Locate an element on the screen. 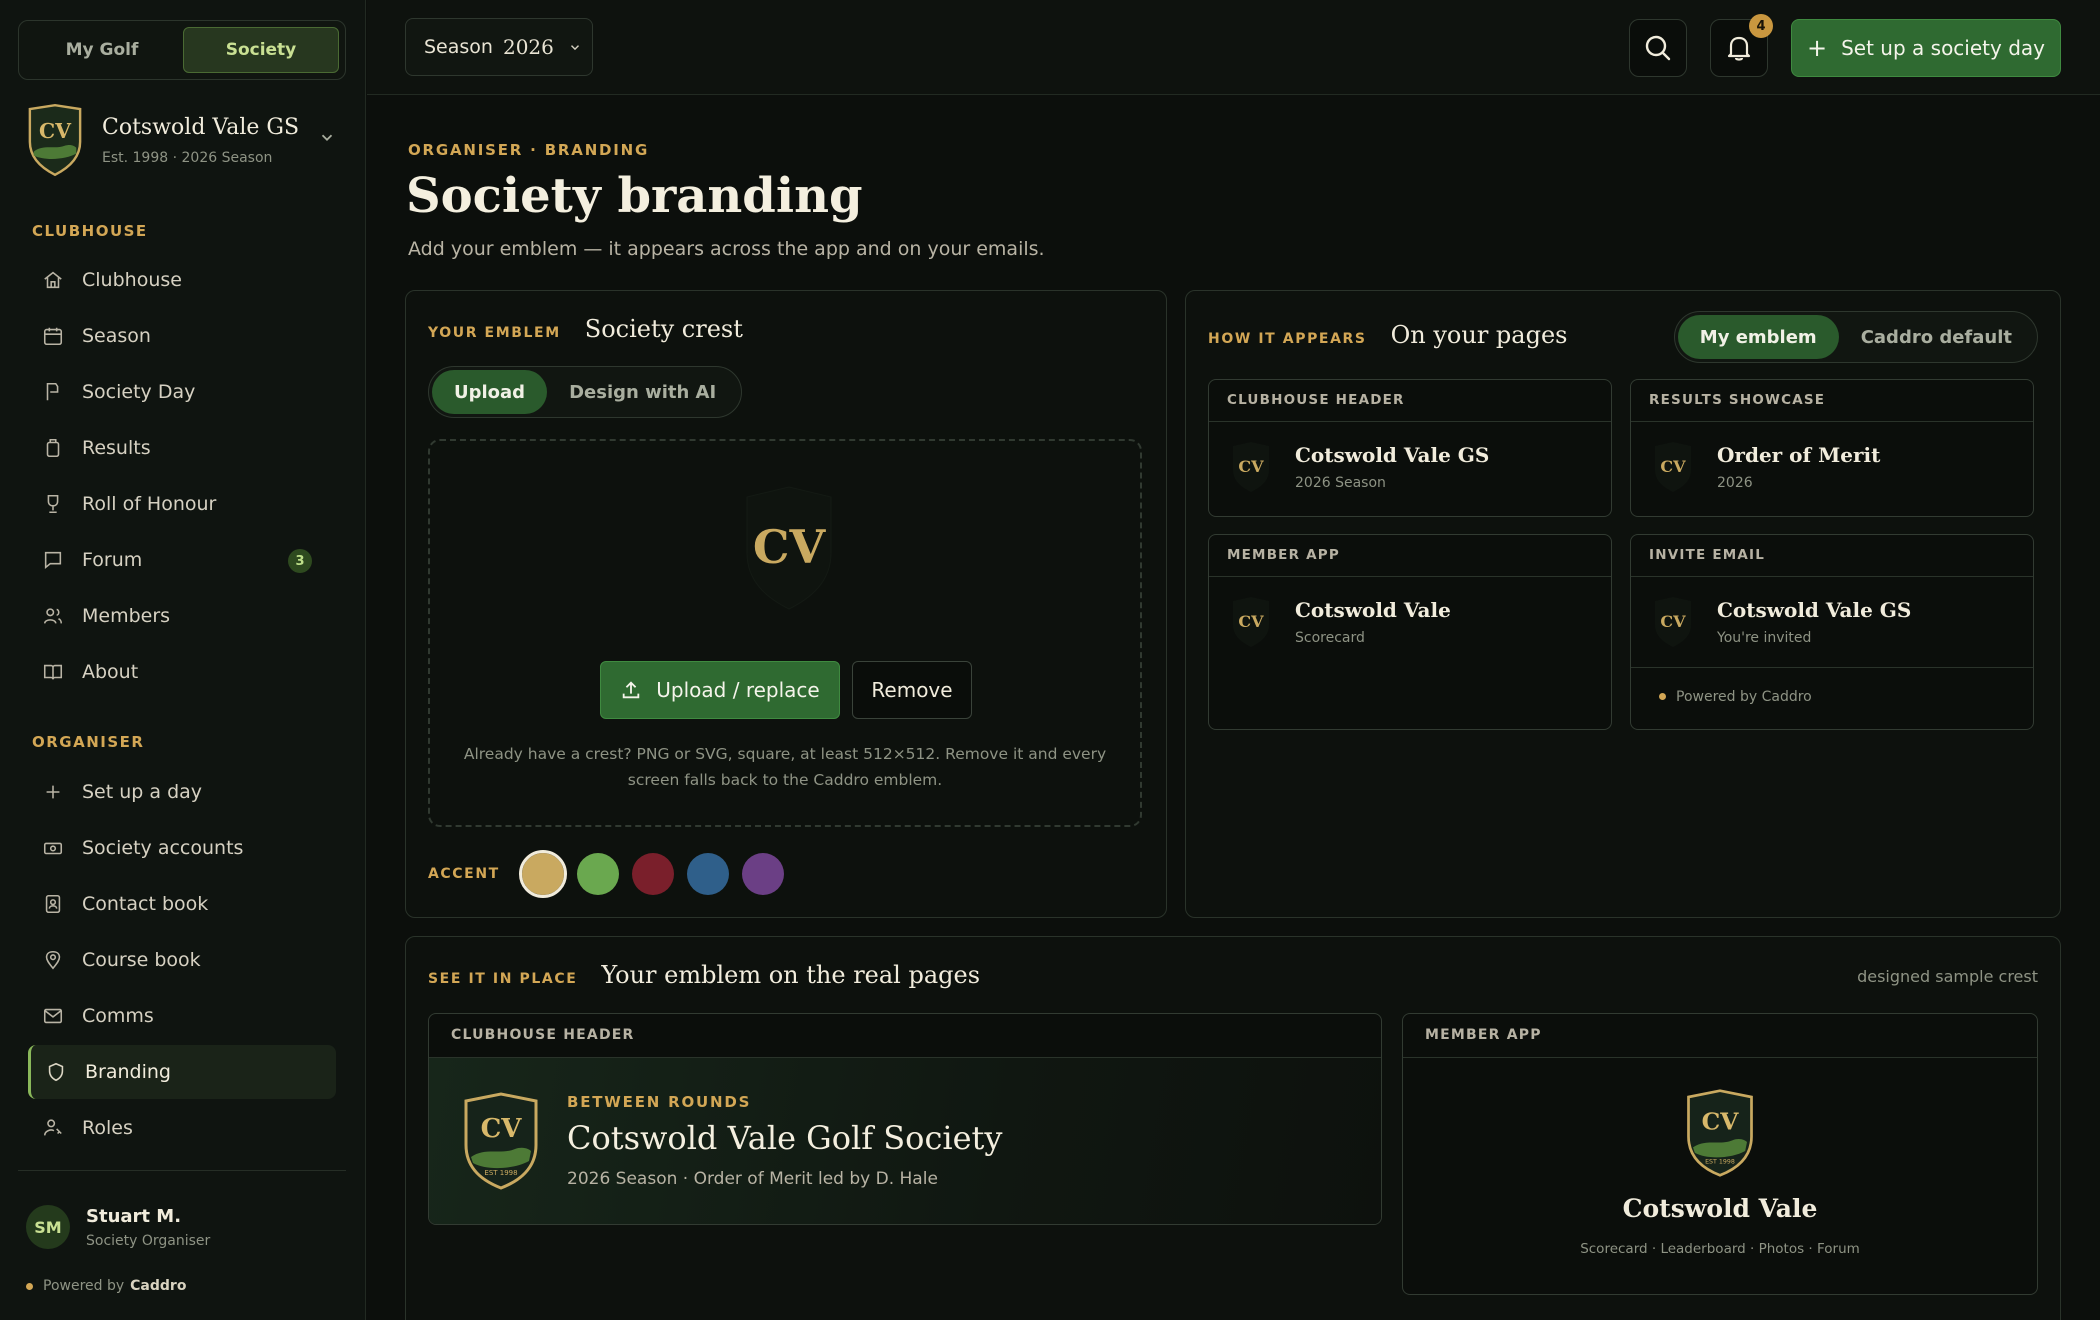 This screenshot has width=2100, height=1320. remove-button: Remove is located at coordinates (912, 690).